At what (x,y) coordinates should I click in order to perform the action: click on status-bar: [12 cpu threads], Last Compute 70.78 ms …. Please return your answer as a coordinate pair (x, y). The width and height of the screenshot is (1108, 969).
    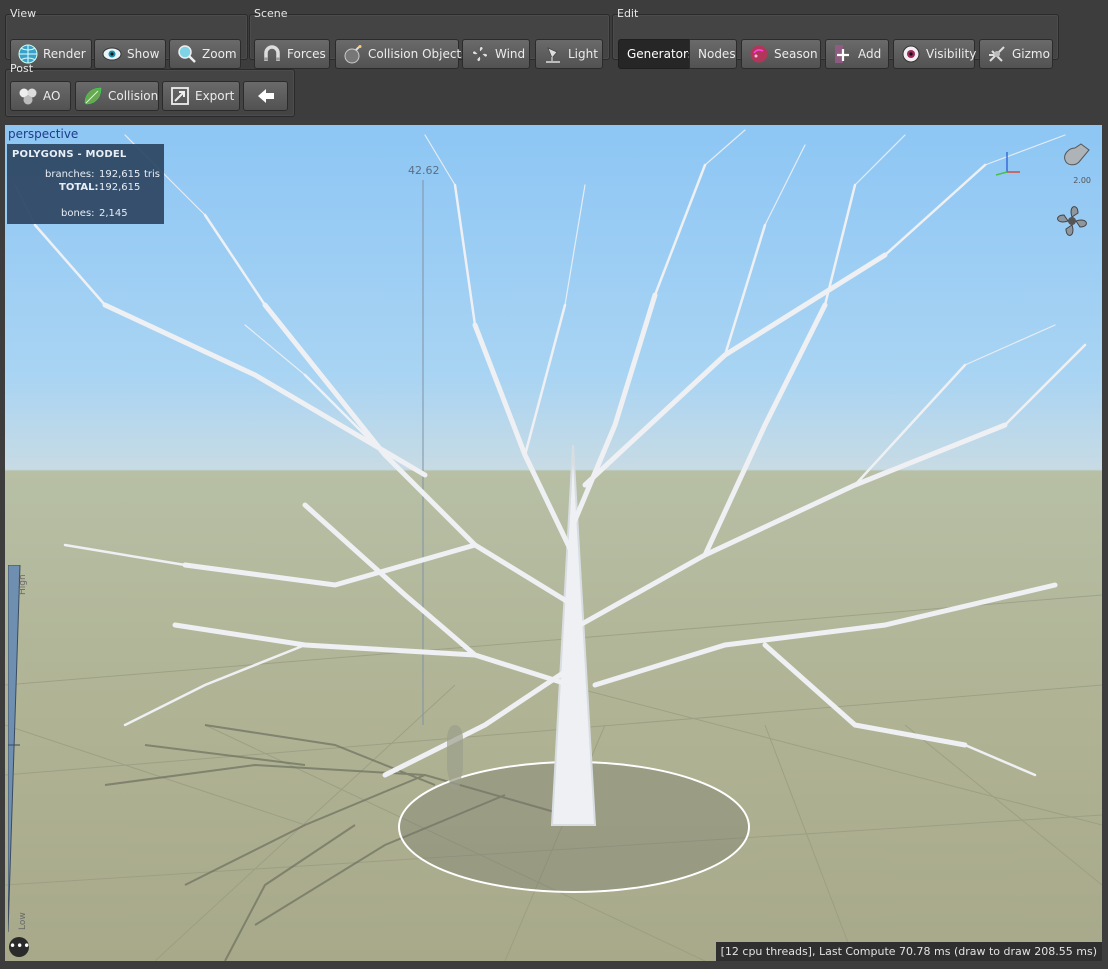
    Looking at the image, I should click on (908, 951).